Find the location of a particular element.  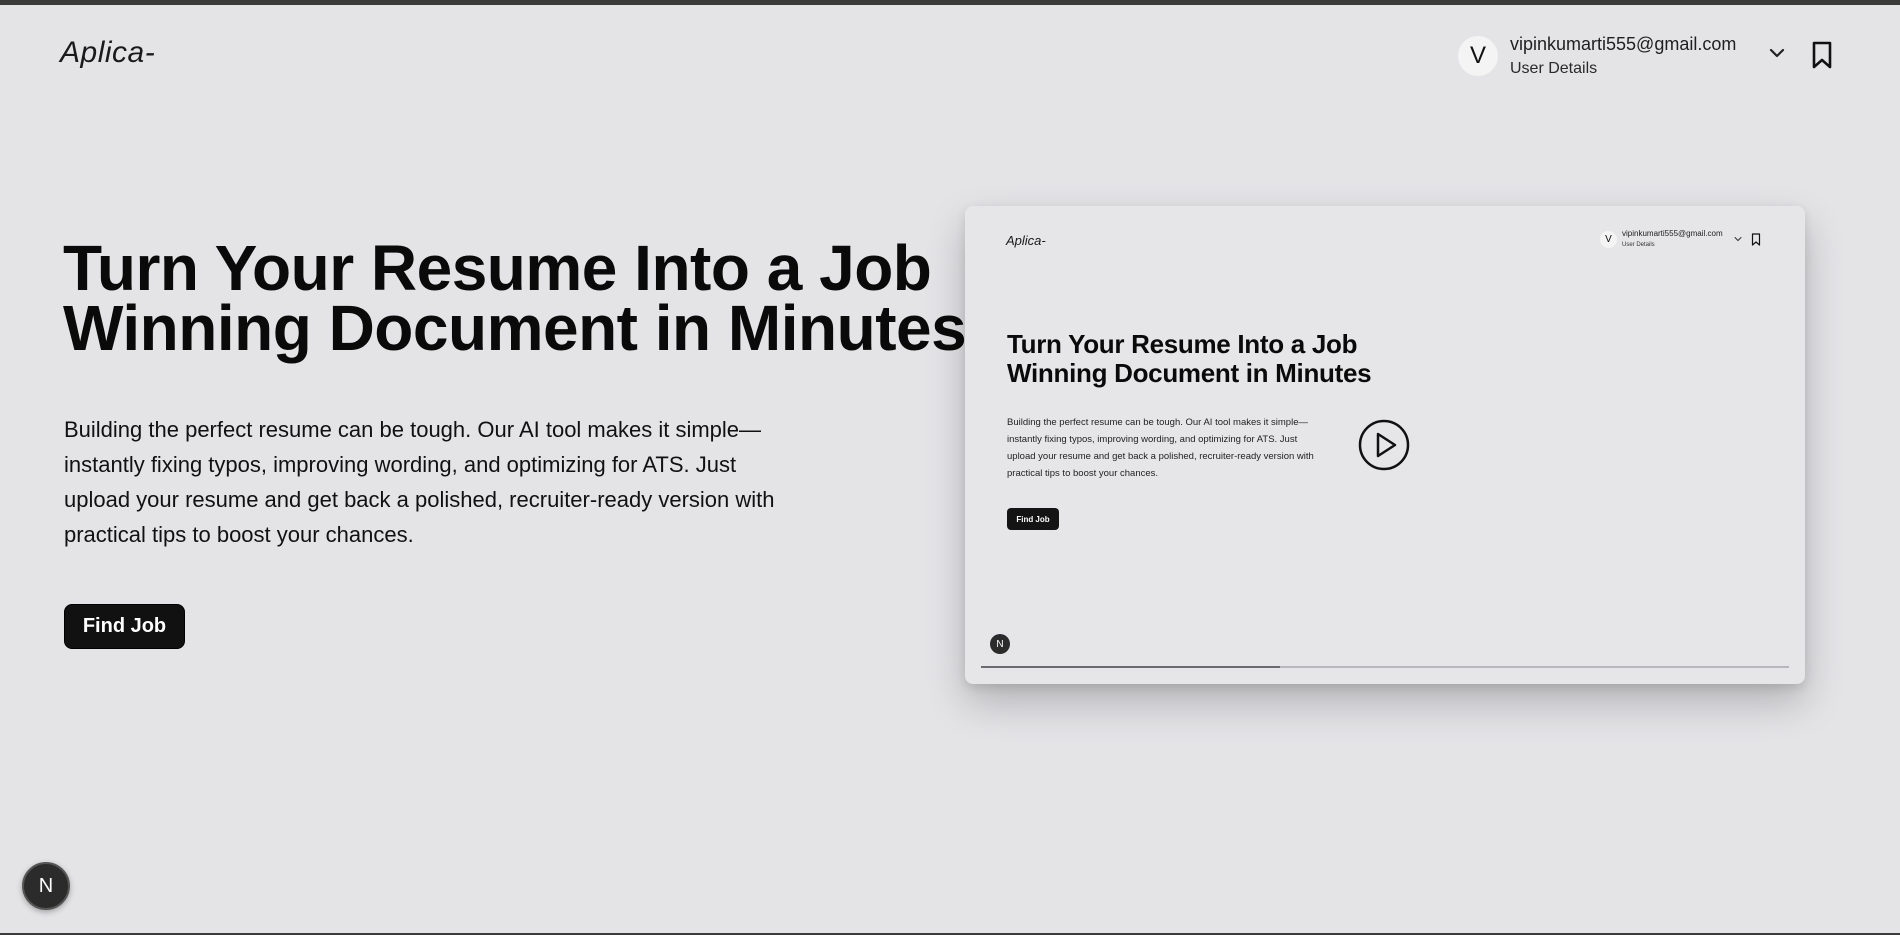

preview-bookmark-icon is located at coordinates (1756, 239).